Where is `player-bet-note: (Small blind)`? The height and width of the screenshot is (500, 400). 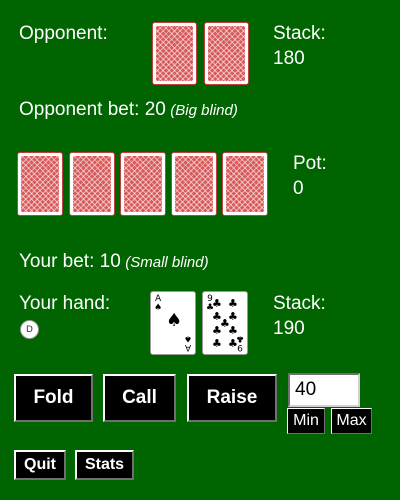 player-bet-note: (Small blind) is located at coordinates (167, 262).